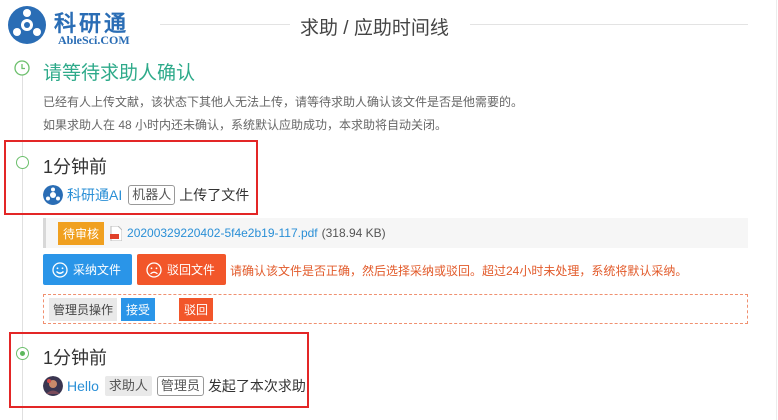  I want to click on pending-status-title: 请等待求助人确认, so click(119, 73).